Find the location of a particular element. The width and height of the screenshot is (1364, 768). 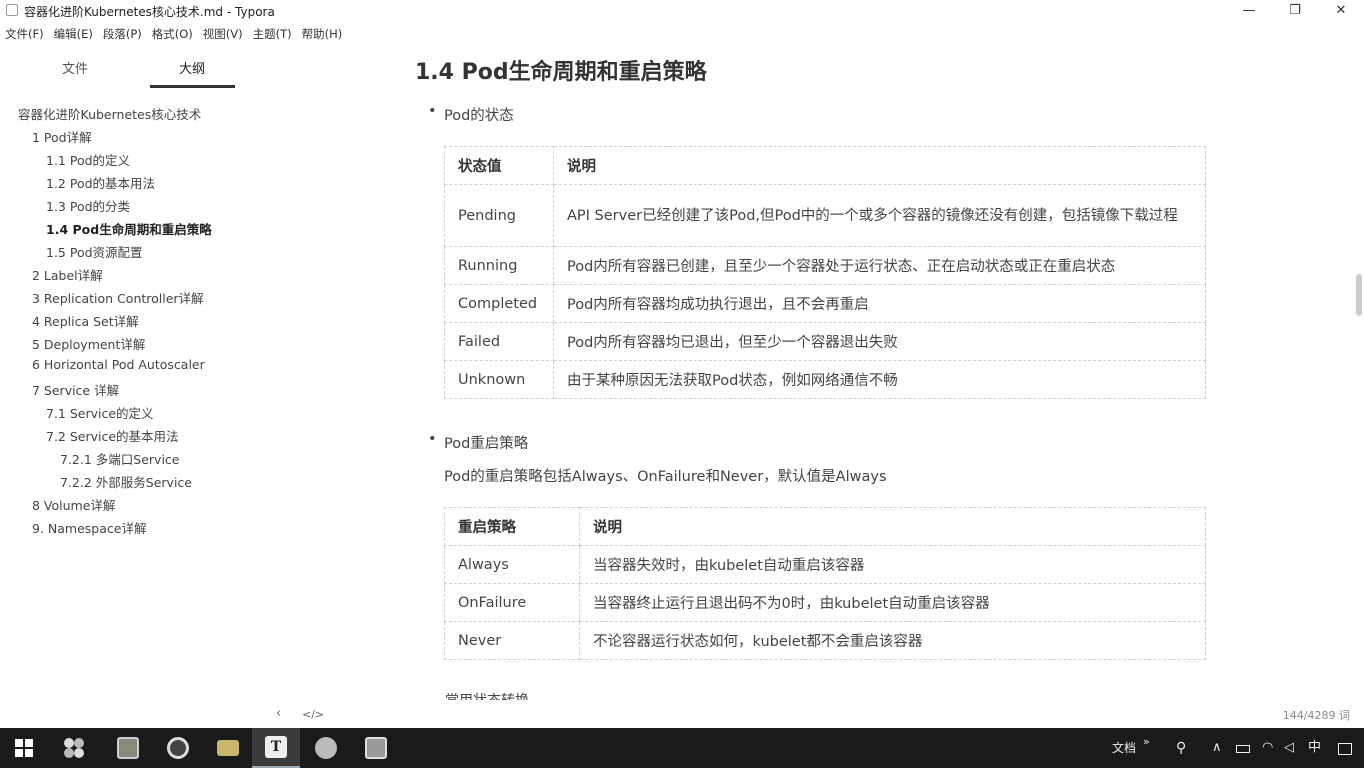

menu-help: 帮助(H) is located at coordinates (322, 34).